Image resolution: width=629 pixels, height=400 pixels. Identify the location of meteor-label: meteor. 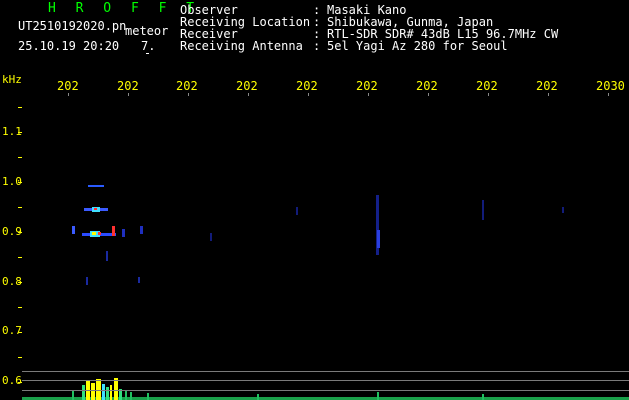
(147, 31).